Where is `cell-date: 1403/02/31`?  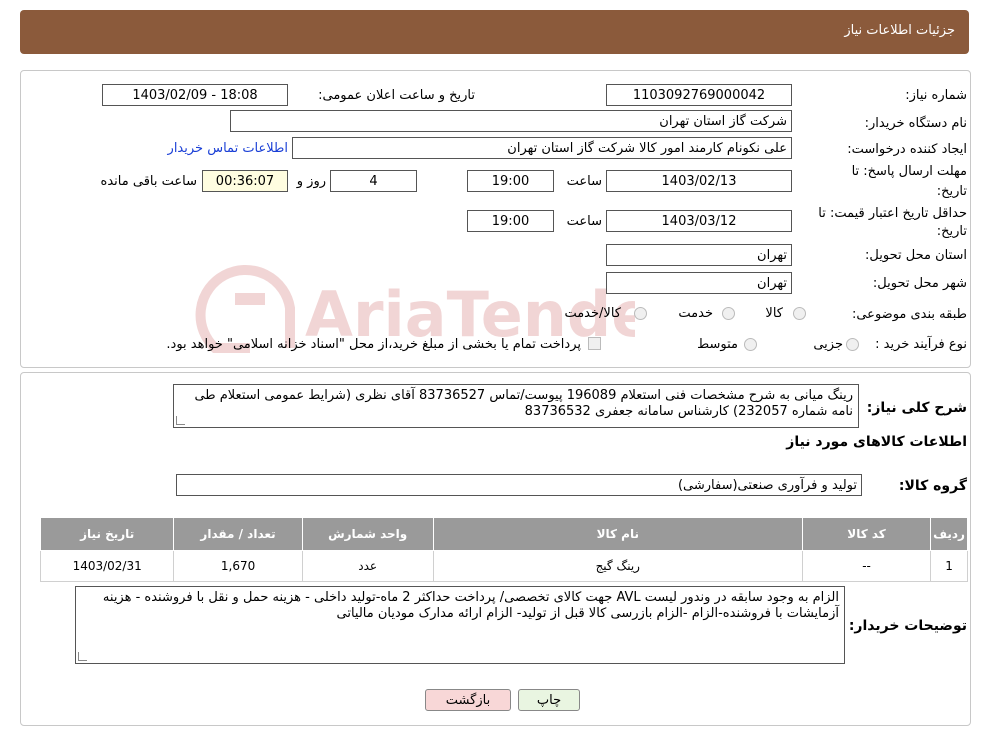 cell-date: 1403/02/31 is located at coordinates (107, 566).